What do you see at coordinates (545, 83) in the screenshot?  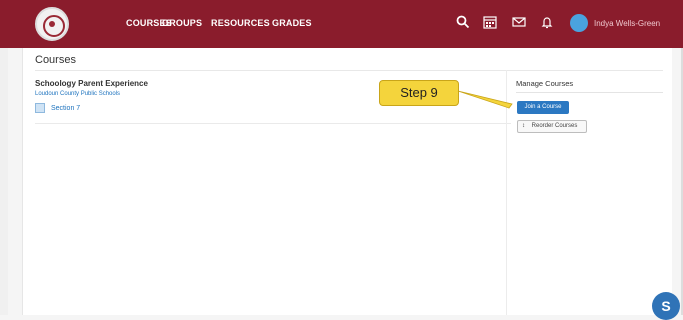 I see `manage-courses-title: Manage Courses` at bounding box center [545, 83].